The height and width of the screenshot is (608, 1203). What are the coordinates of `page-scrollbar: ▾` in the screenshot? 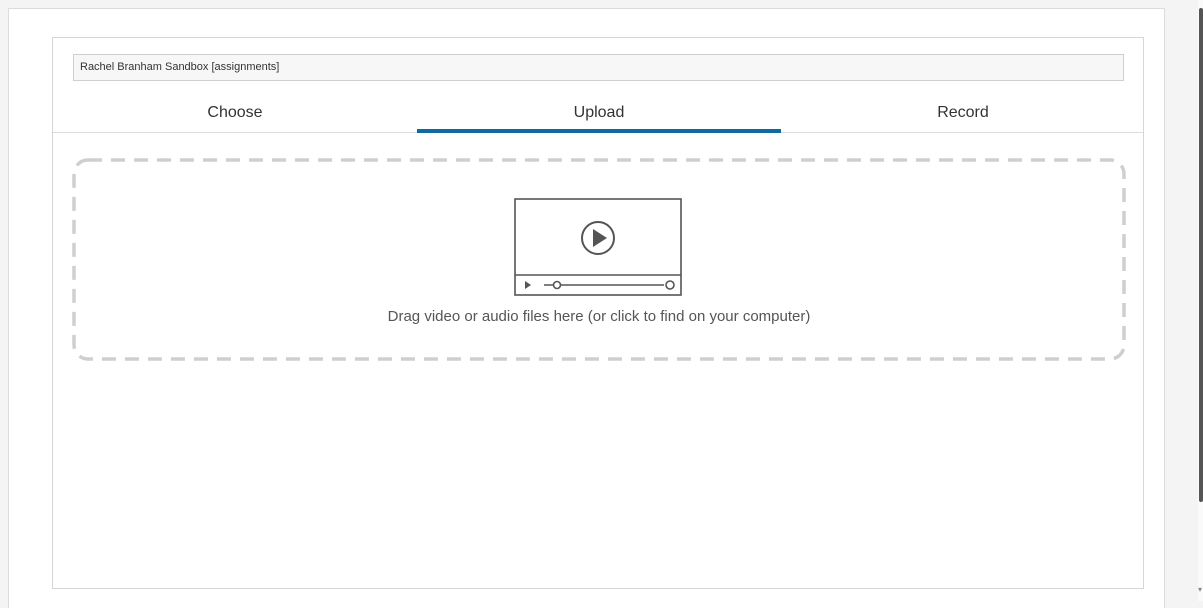 It's located at (1200, 300).